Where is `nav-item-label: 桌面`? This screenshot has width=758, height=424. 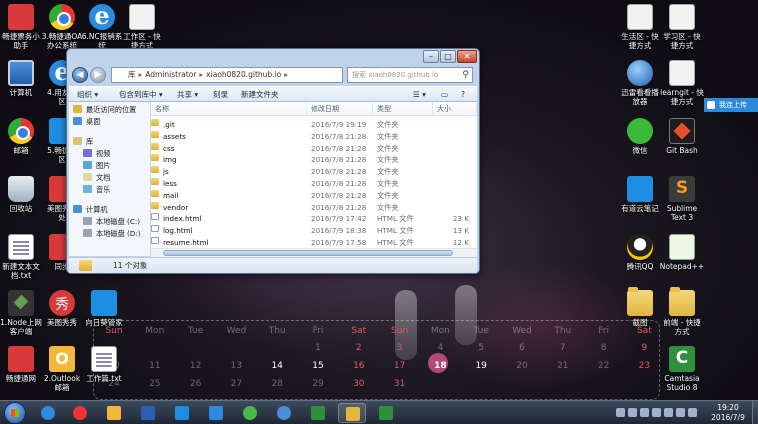 nav-item-label: 桌面 is located at coordinates (93, 121).